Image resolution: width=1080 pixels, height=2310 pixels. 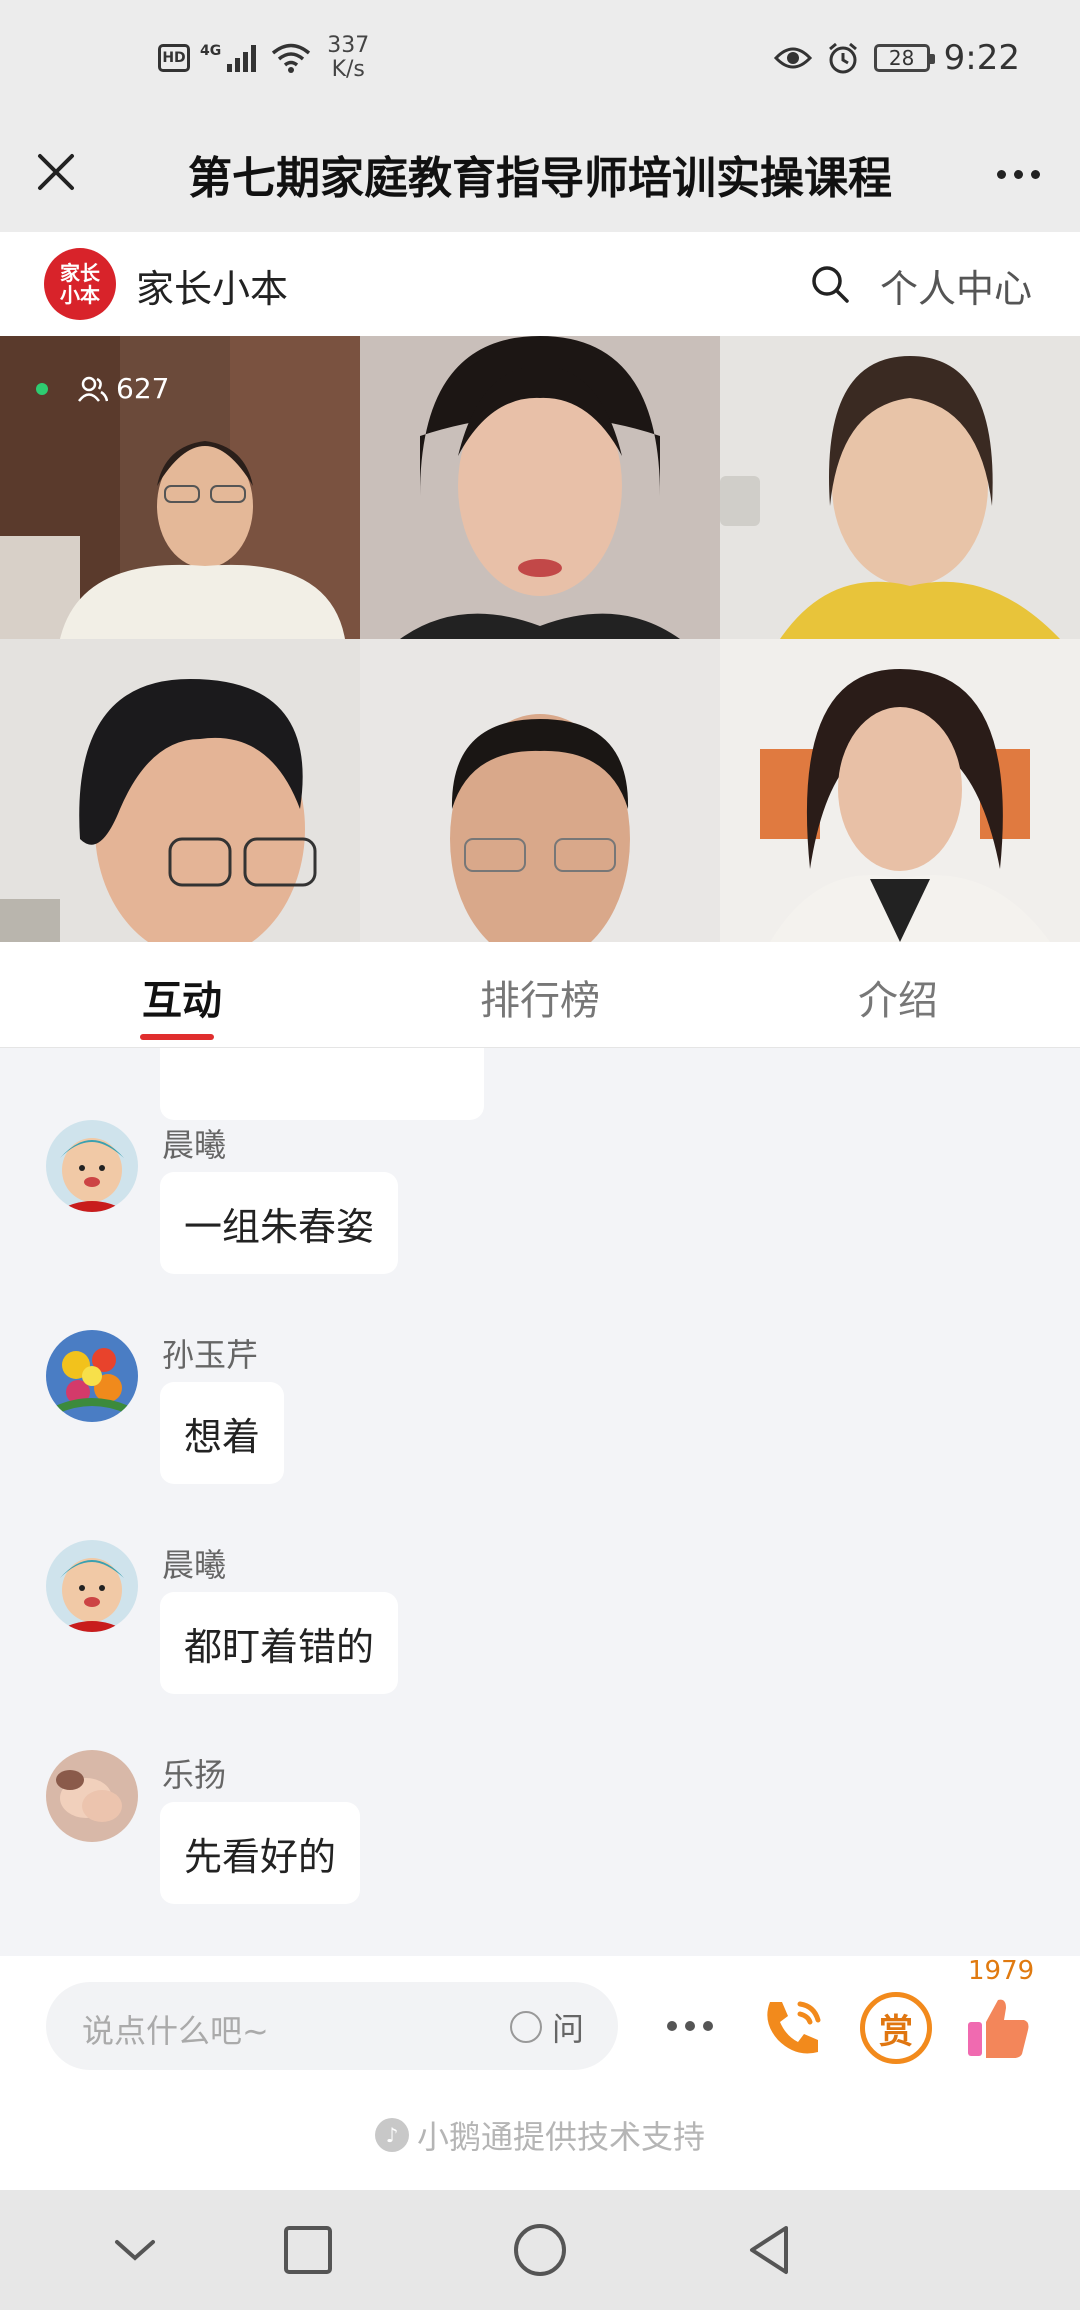 What do you see at coordinates (174, 58) in the screenshot?
I see `hd-icon: HD` at bounding box center [174, 58].